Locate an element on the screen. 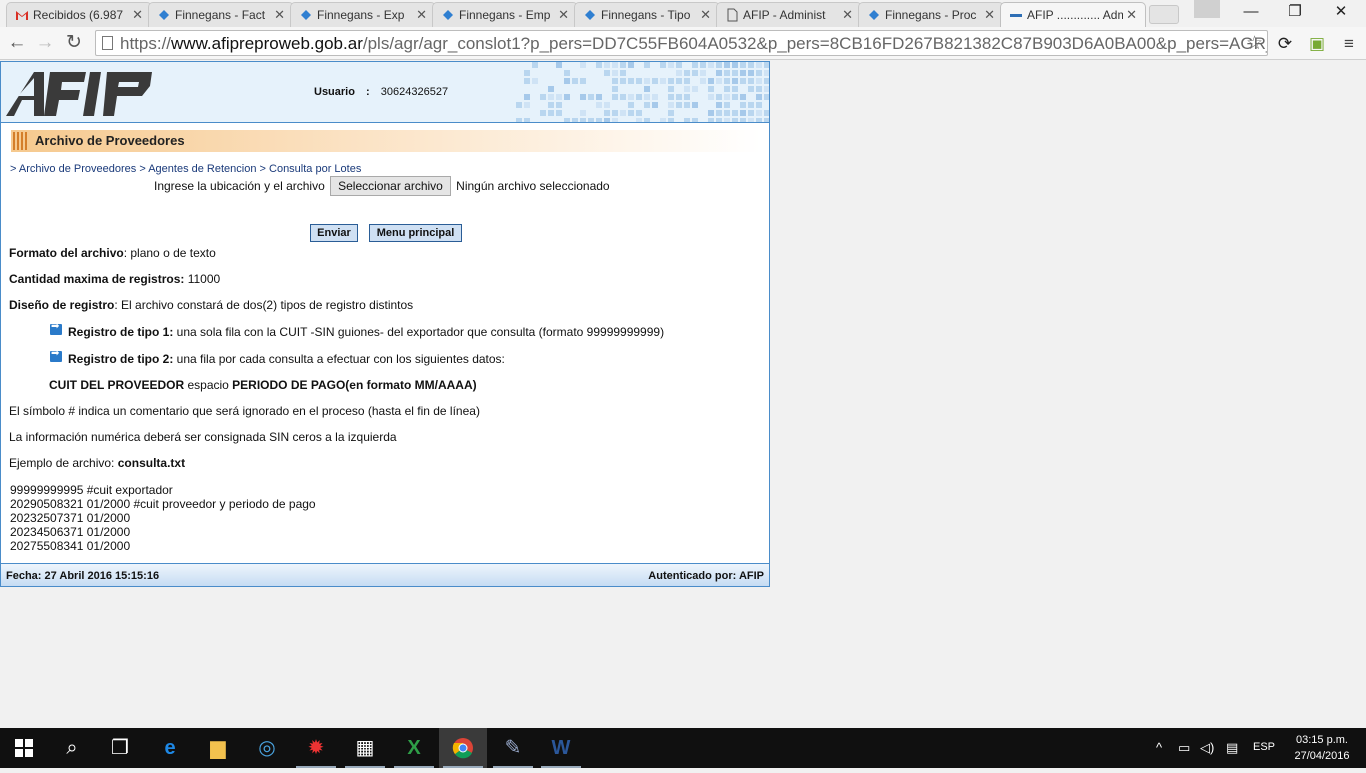 The image size is (1366, 773). tv-extension-icon: ▣ is located at coordinates (1317, 44).